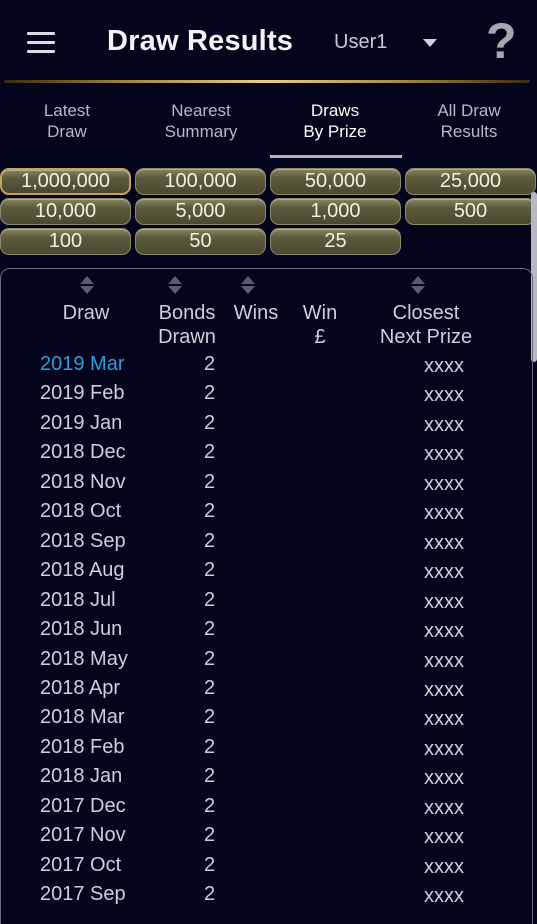 Image resolution: width=537 pixels, height=924 pixels. I want to click on prize-button-1000: 1,000, so click(335, 211).